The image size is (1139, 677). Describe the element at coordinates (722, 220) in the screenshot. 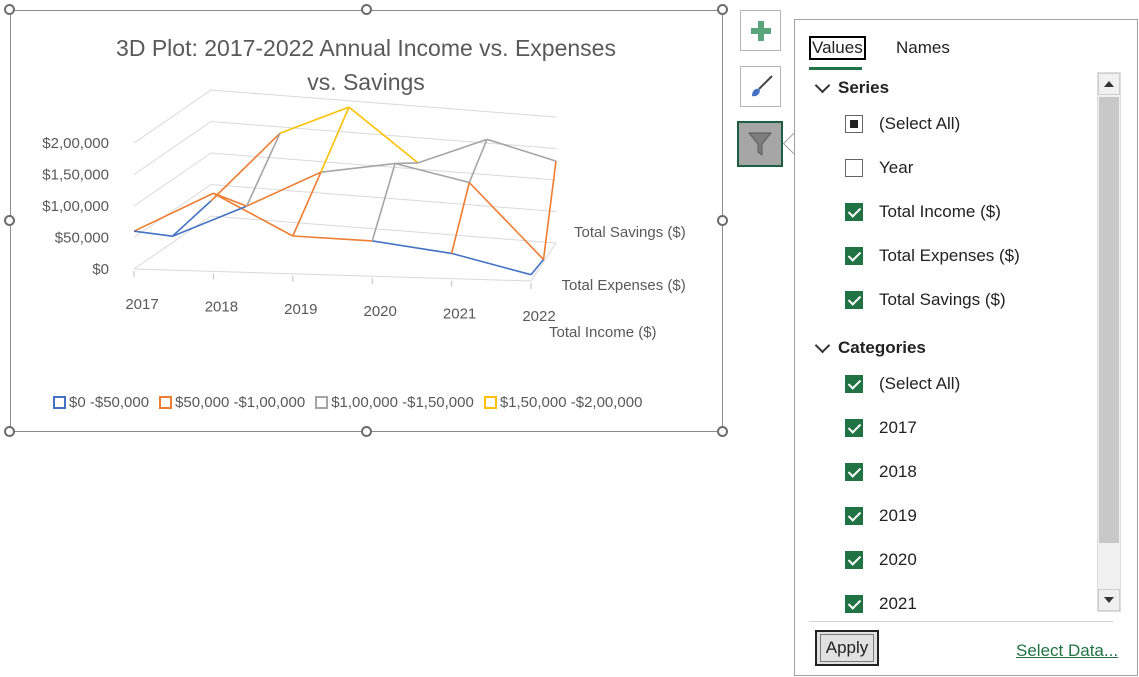

I see `resize-handle-right` at that location.